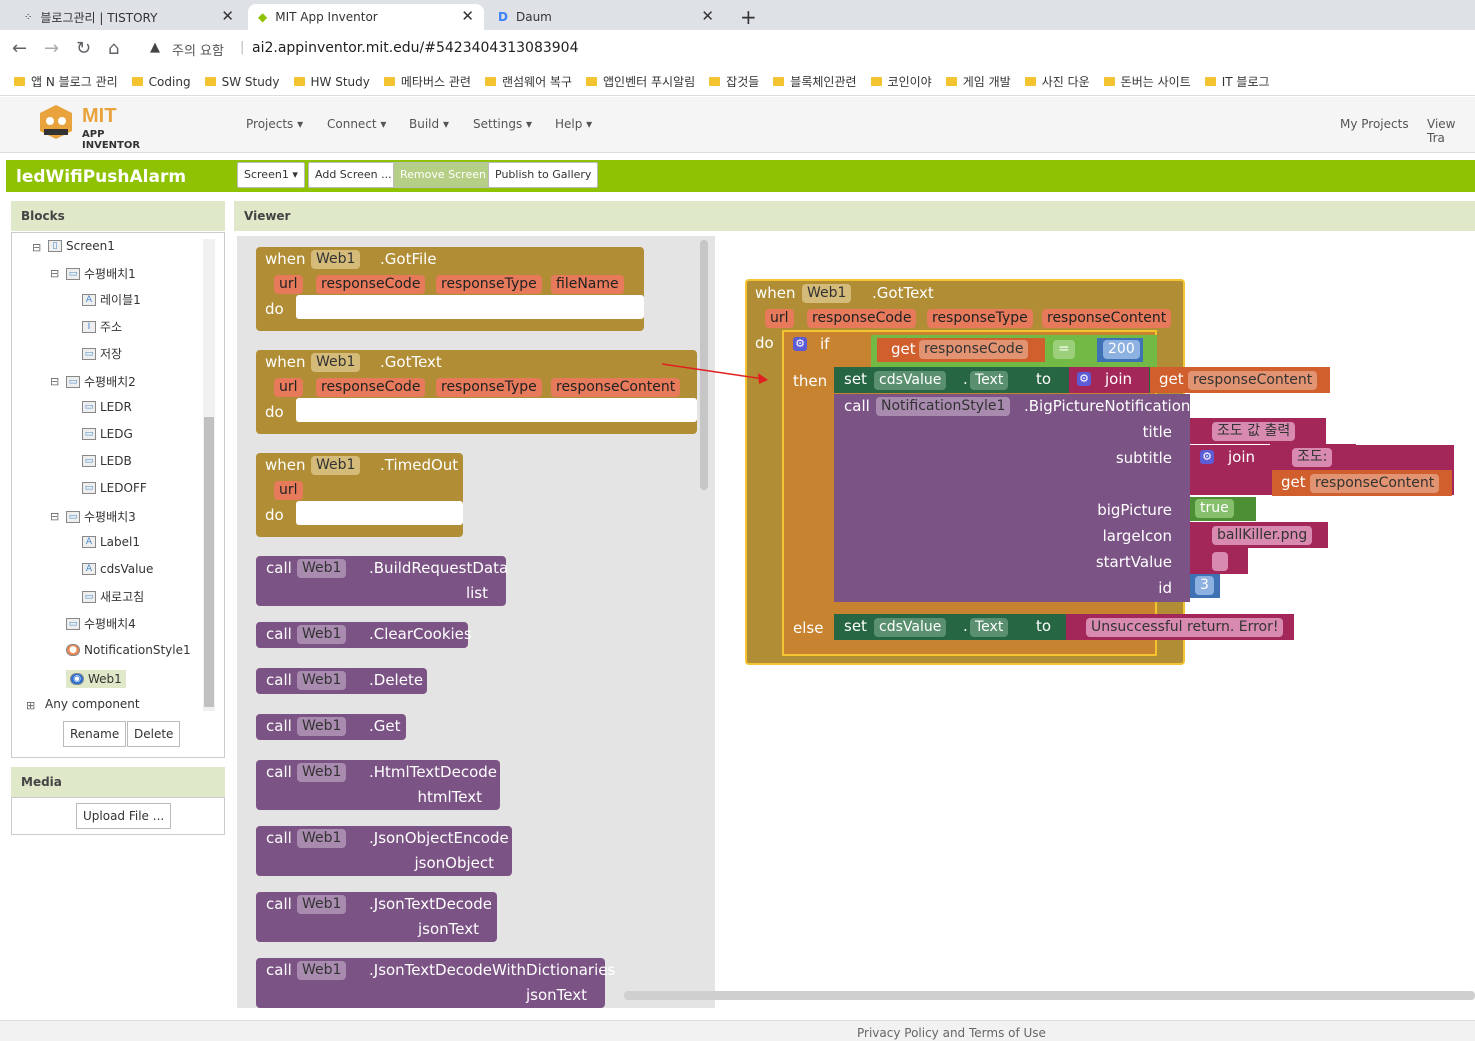 The height and width of the screenshot is (1041, 1475). What do you see at coordinates (242, 82) in the screenshot?
I see `bookmark-item: SW Study` at bounding box center [242, 82].